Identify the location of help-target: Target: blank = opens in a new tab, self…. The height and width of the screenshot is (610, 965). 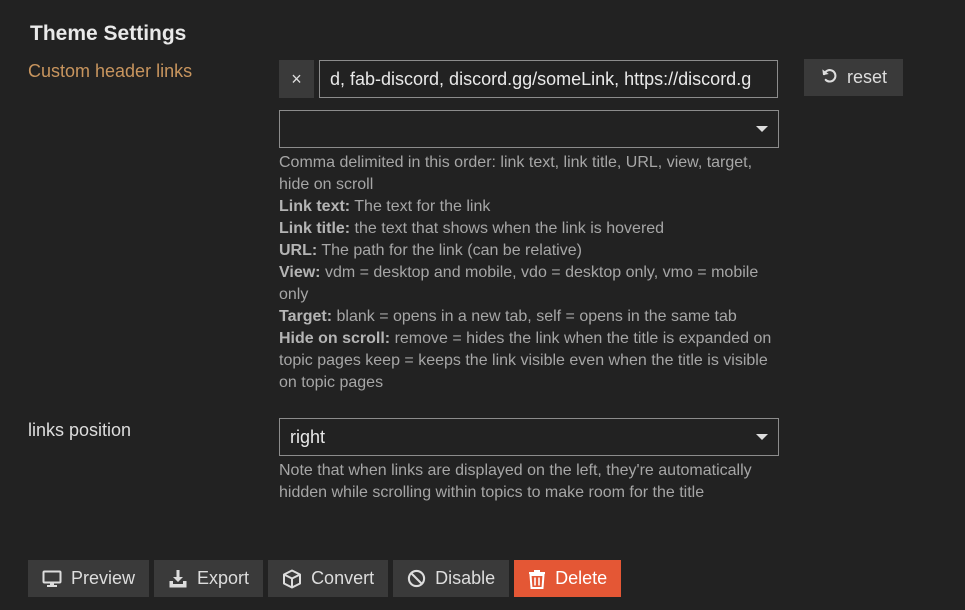
(529, 317).